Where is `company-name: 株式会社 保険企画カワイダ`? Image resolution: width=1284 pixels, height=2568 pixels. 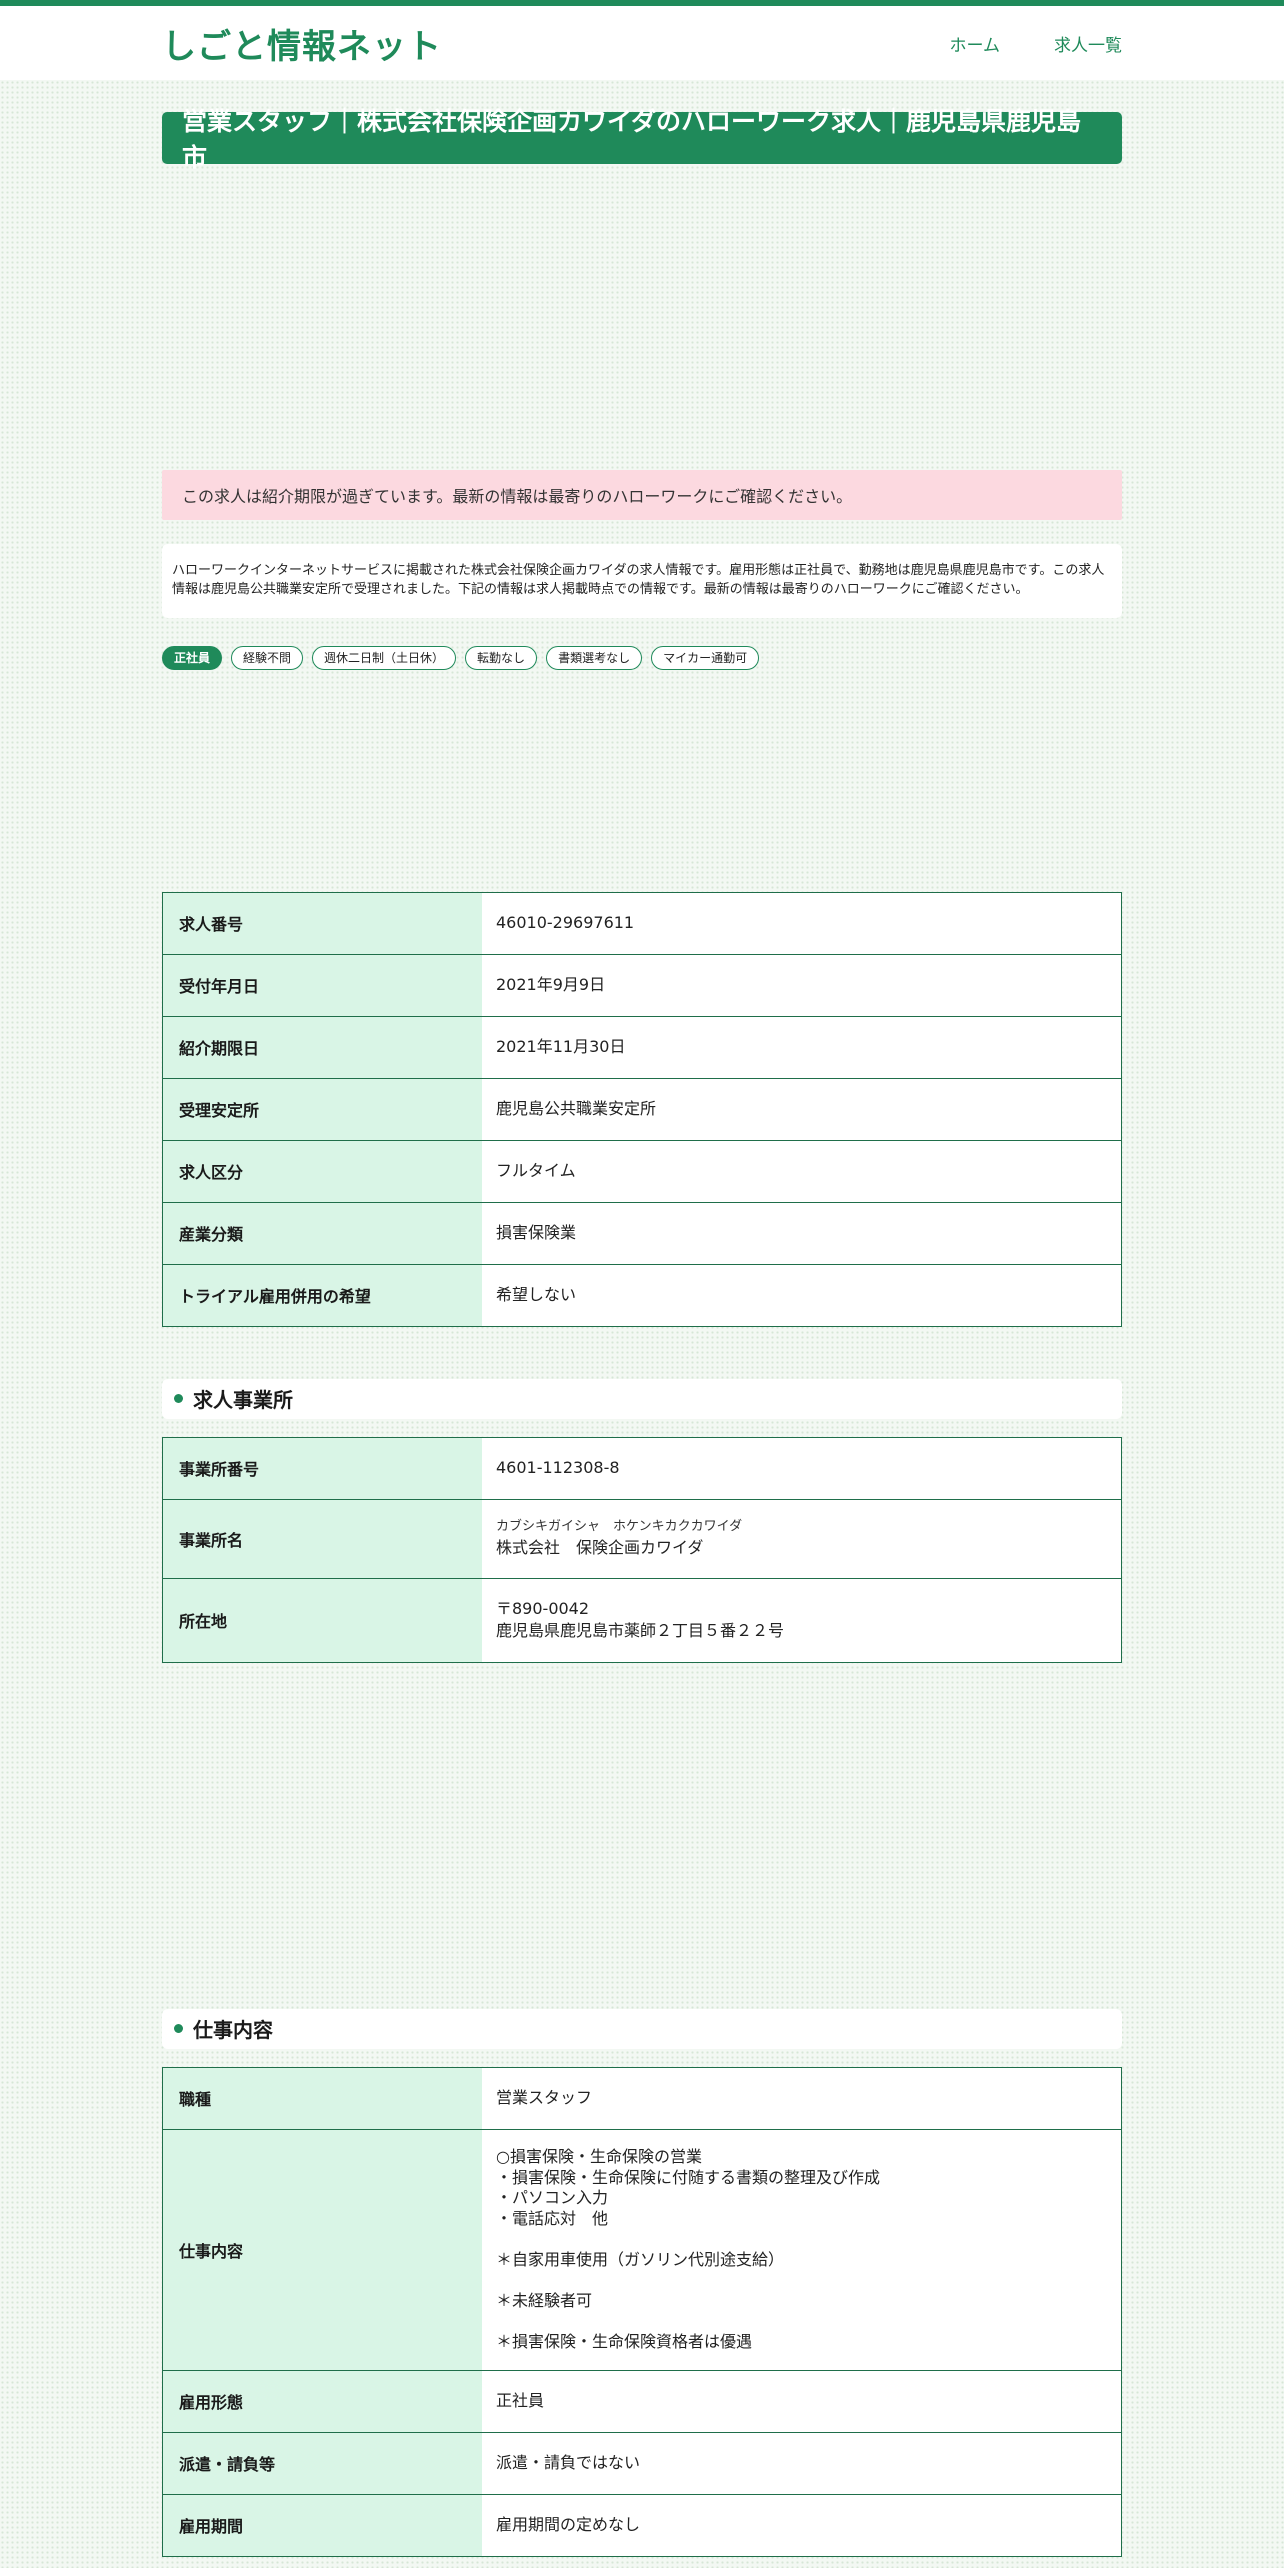
company-name: 株式会社 保険企画カワイダ is located at coordinates (600, 1547).